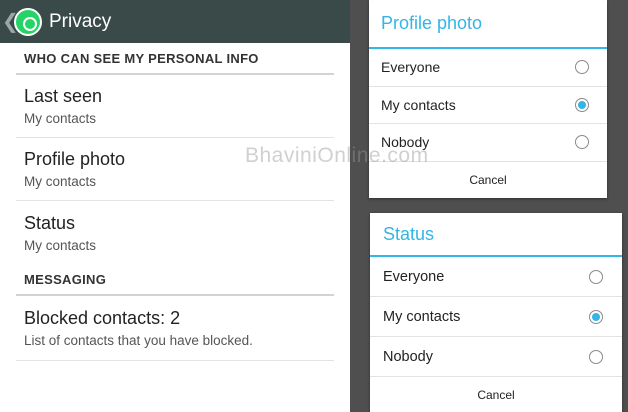  What do you see at coordinates (28, 21) in the screenshot?
I see `whatsapp-logo-icon` at bounding box center [28, 21].